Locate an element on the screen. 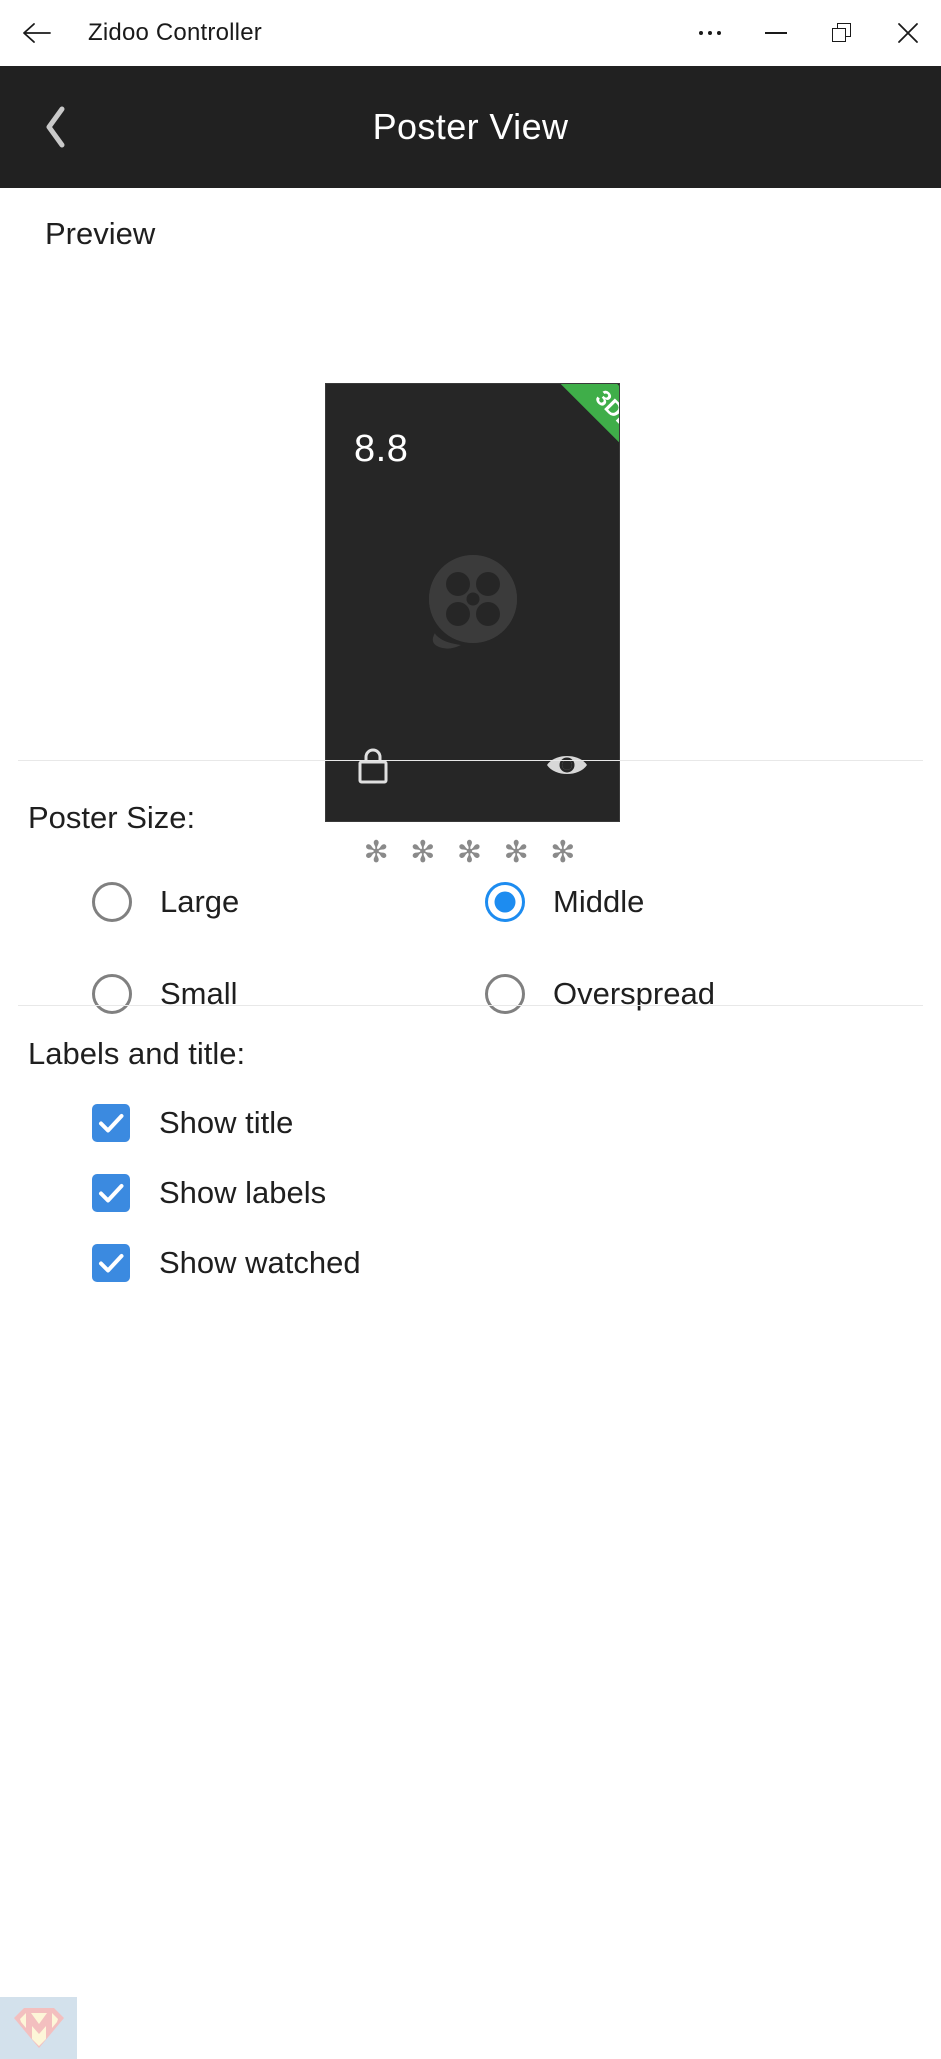  app-header-bar: Poster View is located at coordinates (470, 127).